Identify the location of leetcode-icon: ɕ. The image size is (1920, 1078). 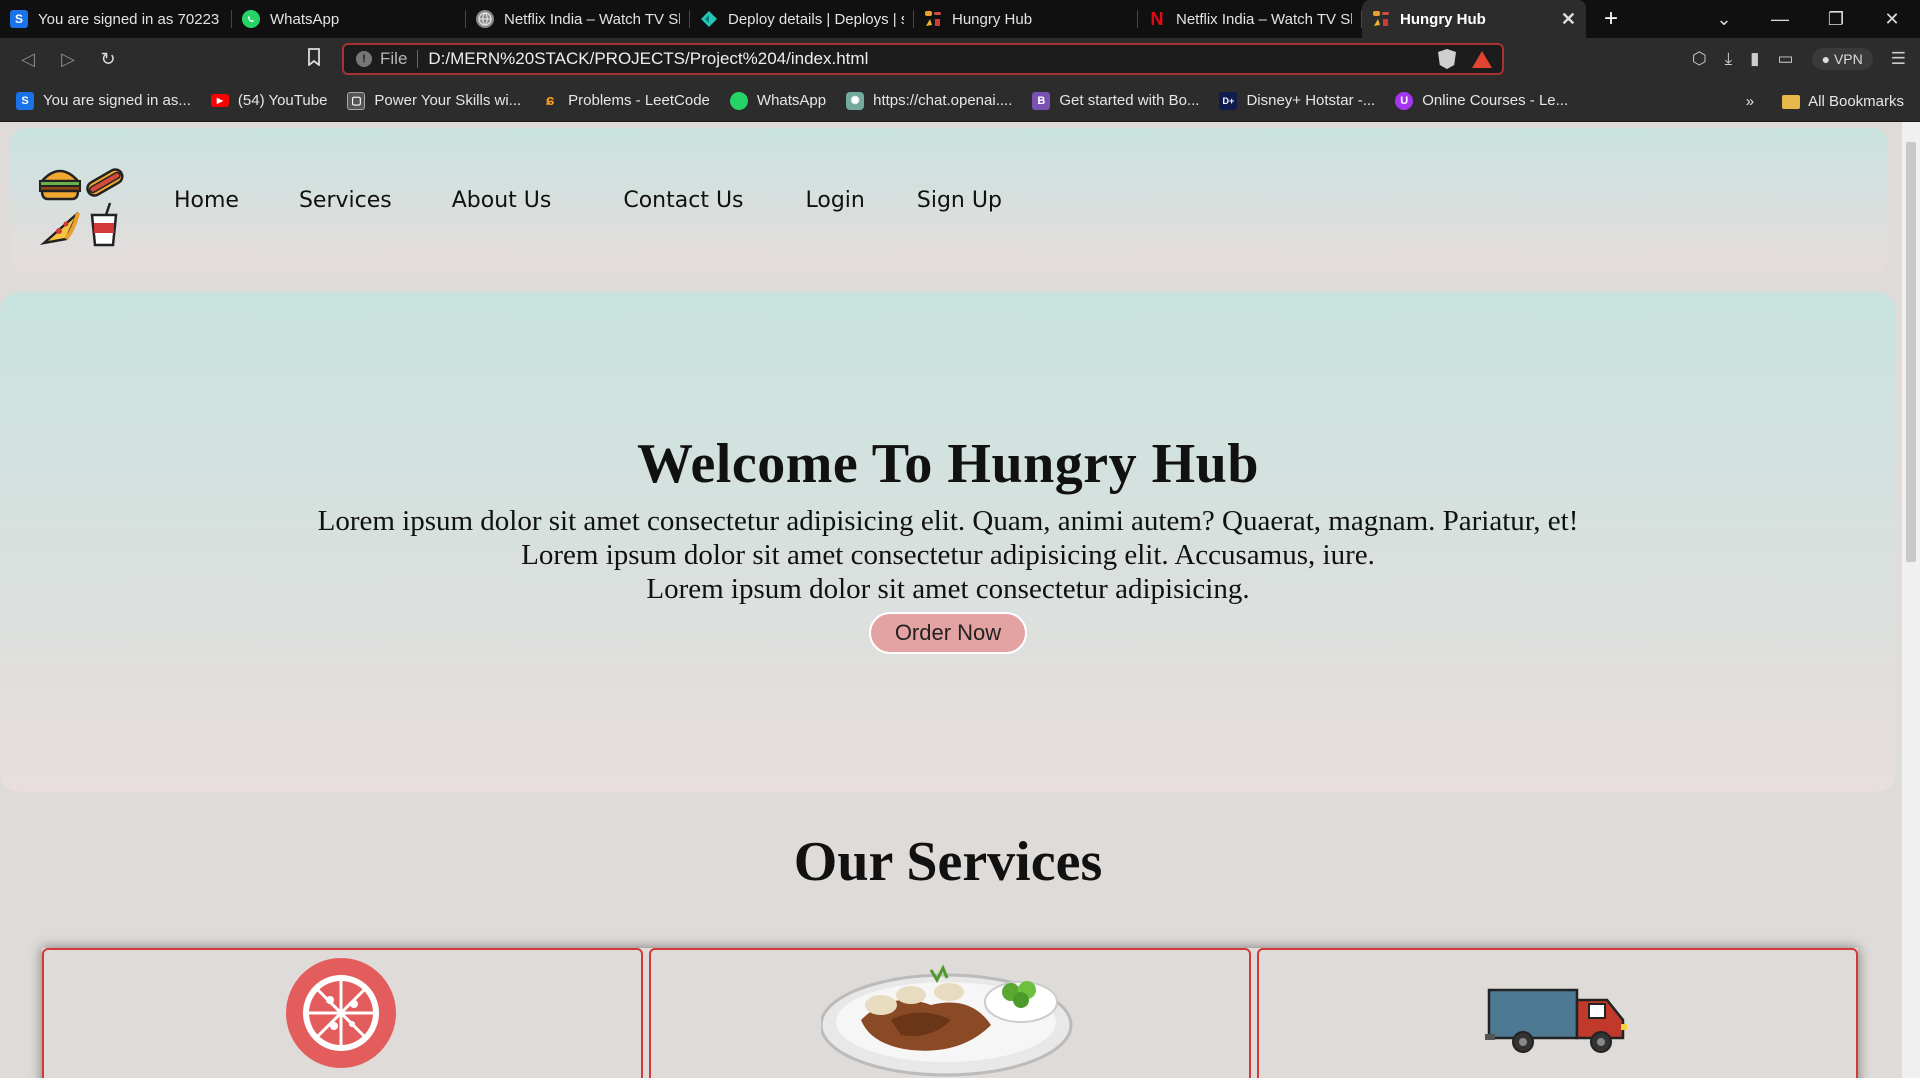
(550, 100).